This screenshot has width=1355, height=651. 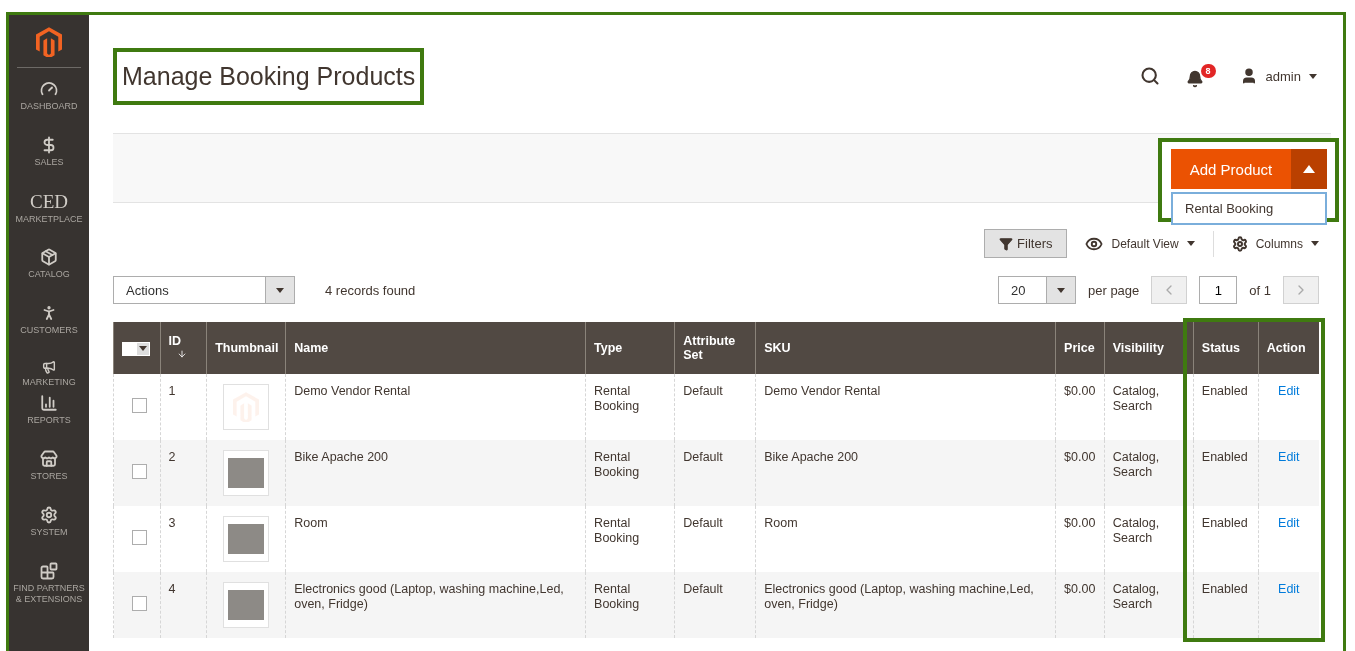 I want to click on table-cell: Catalog, Search, so click(x=1149, y=605).